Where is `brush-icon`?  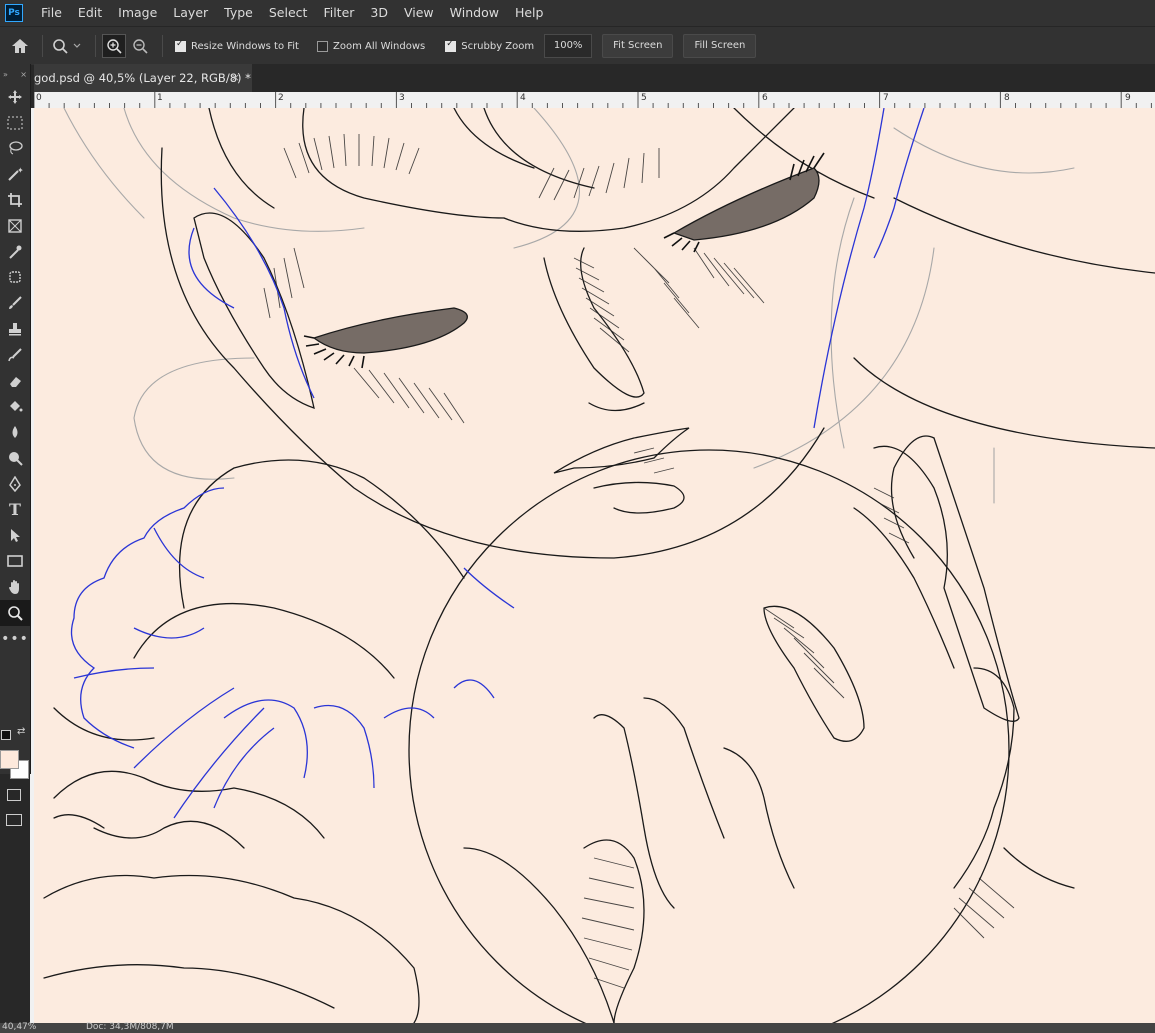 brush-icon is located at coordinates (15, 303).